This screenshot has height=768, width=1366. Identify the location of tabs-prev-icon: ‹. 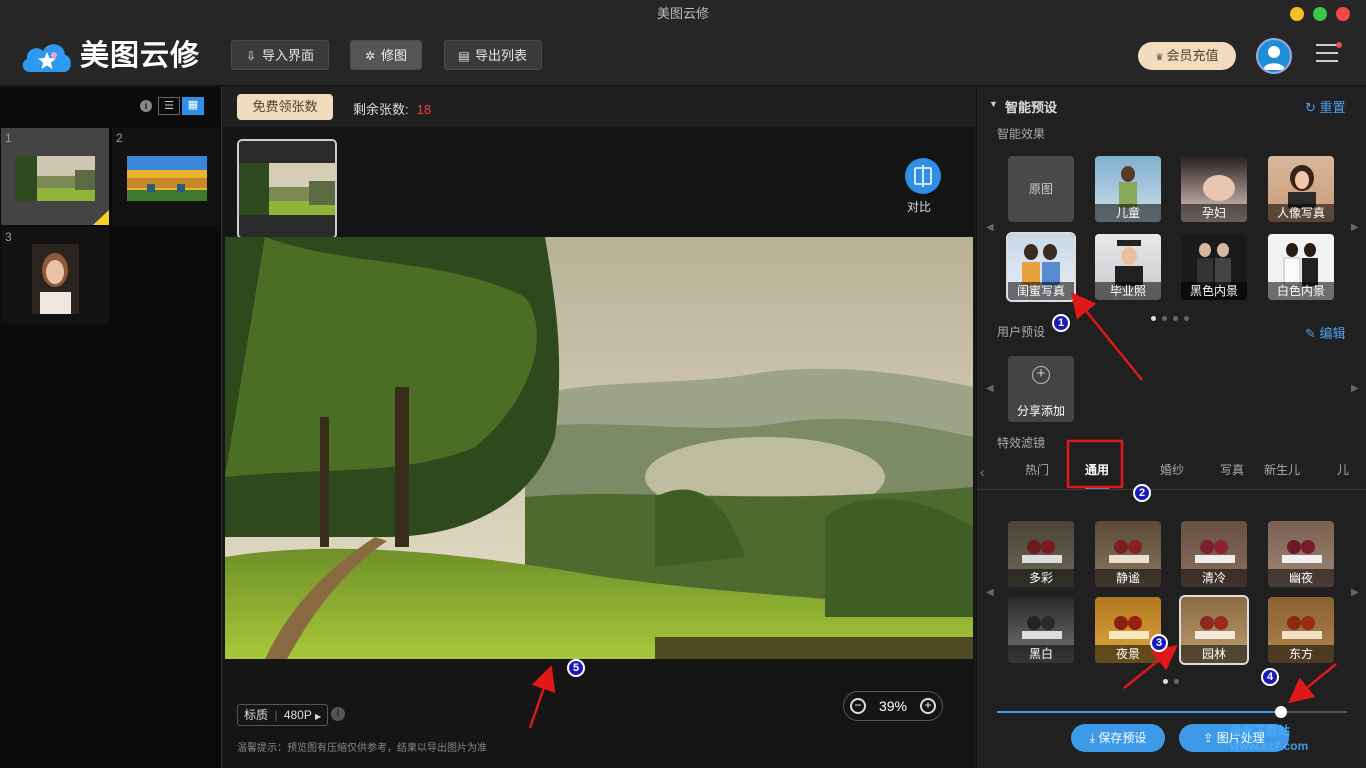
(982, 472).